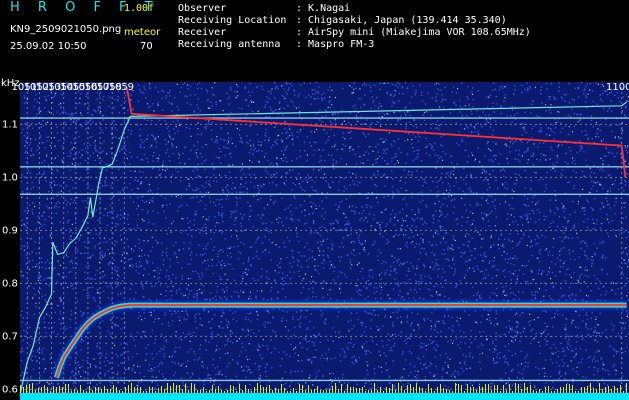  I want to click on y-tick-label-5: 1.1, so click(10, 124).